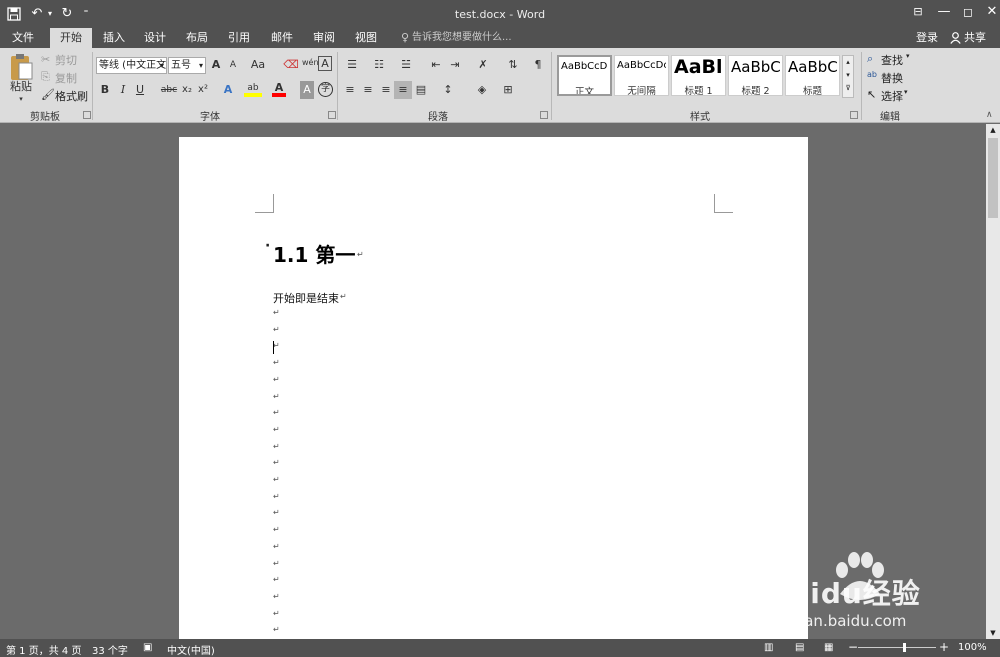 This screenshot has height=657, width=1000. Describe the element at coordinates (279, 88) in the screenshot. I see `font-color-button: A` at that location.